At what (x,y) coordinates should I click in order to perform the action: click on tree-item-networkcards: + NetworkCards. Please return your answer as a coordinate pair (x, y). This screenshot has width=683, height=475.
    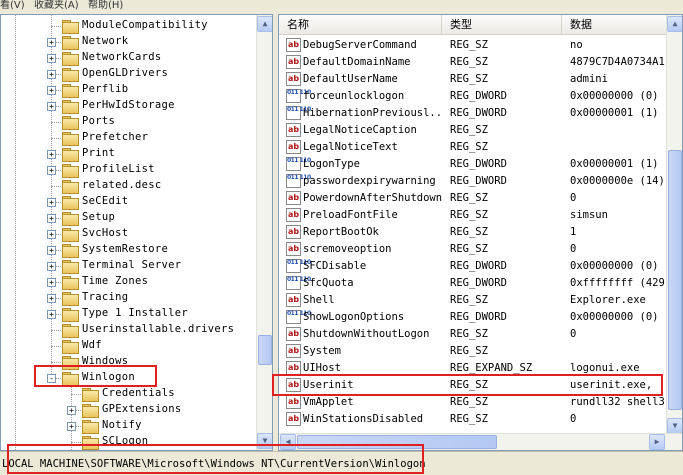
    Looking at the image, I should click on (128, 58).